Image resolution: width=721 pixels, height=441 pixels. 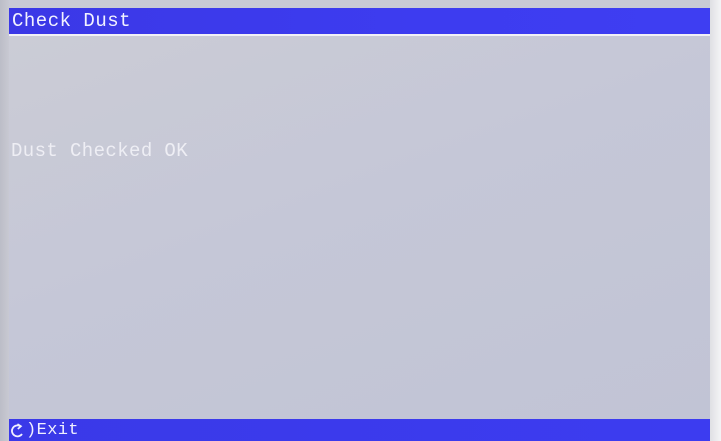 I want to click on return-arrow-icon, so click(x=18, y=431).